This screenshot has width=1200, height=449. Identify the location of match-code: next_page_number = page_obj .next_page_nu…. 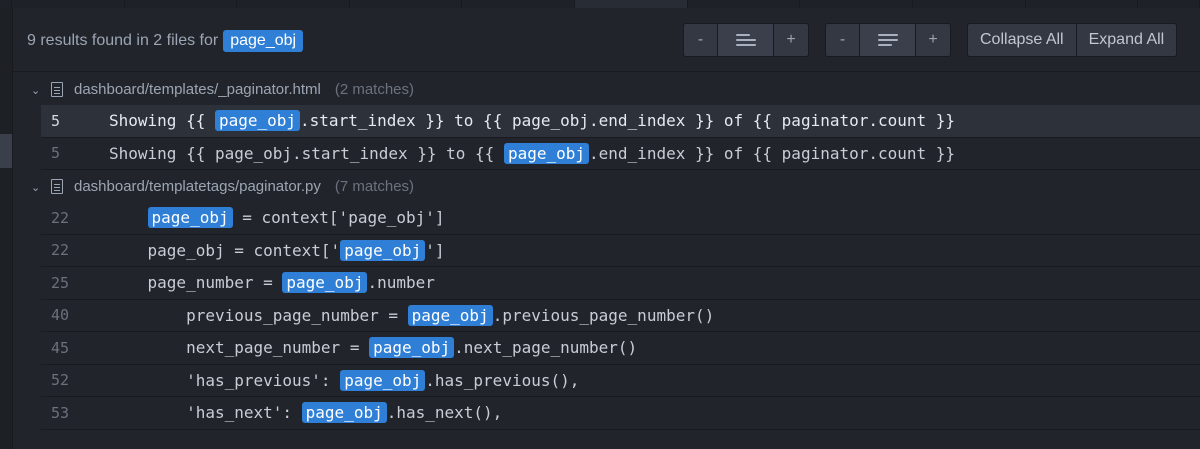
(373, 348).